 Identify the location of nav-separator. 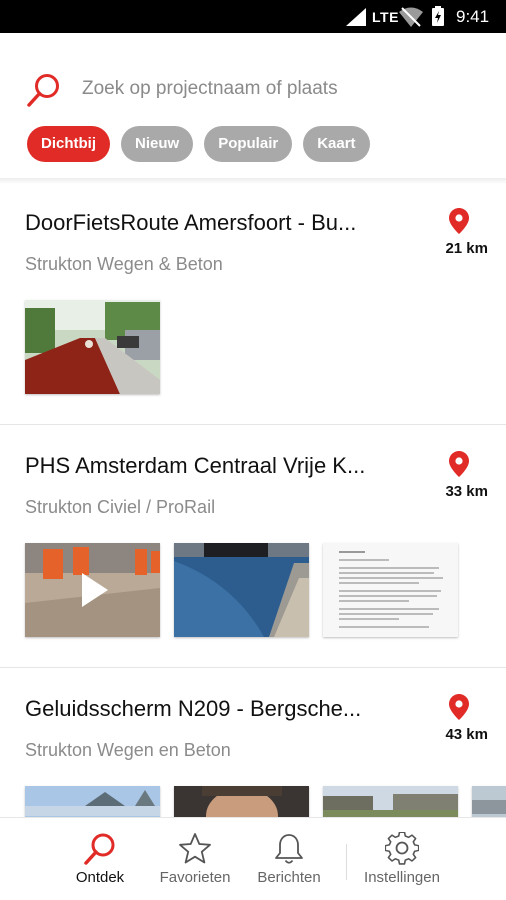
(346, 862).